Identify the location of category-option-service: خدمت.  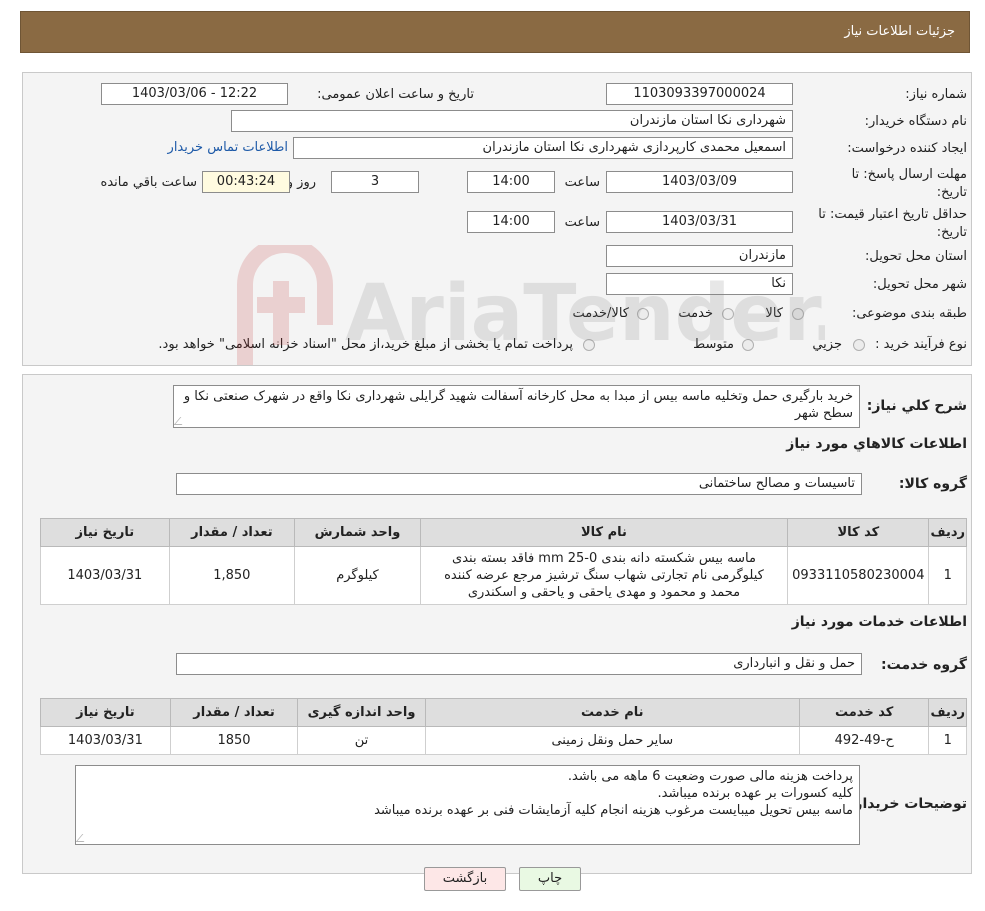
(695, 313).